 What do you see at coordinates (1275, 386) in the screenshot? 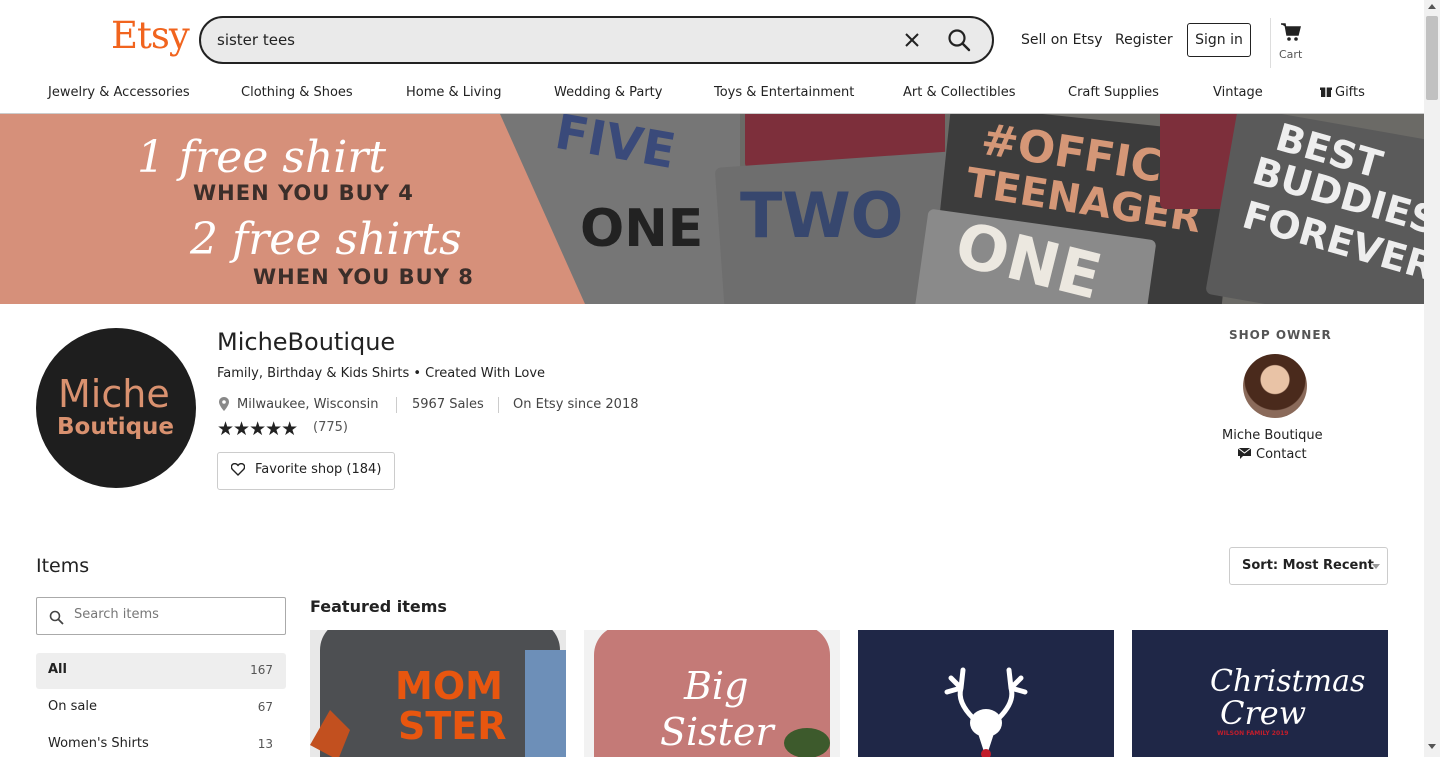
I see `owner-avatar` at bounding box center [1275, 386].